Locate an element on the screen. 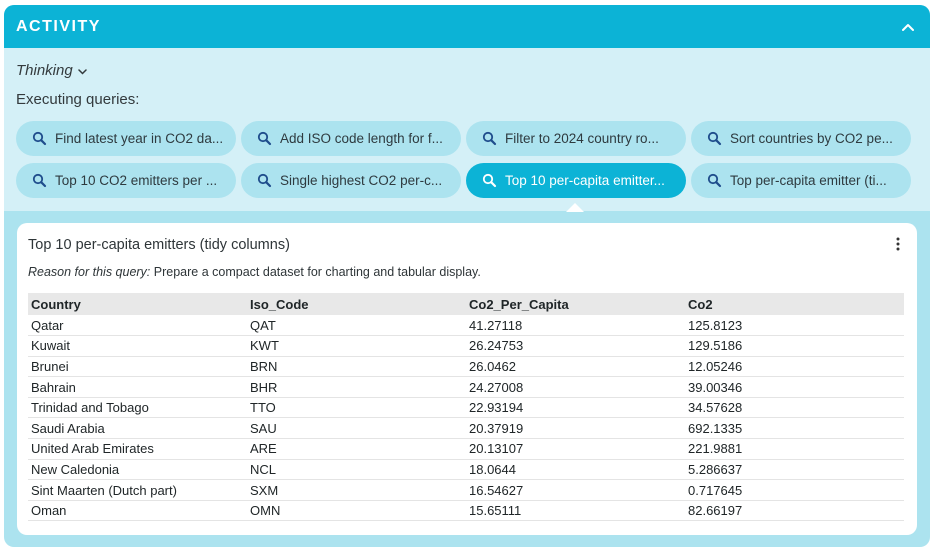  table-cell: Qatar is located at coordinates (137, 326).